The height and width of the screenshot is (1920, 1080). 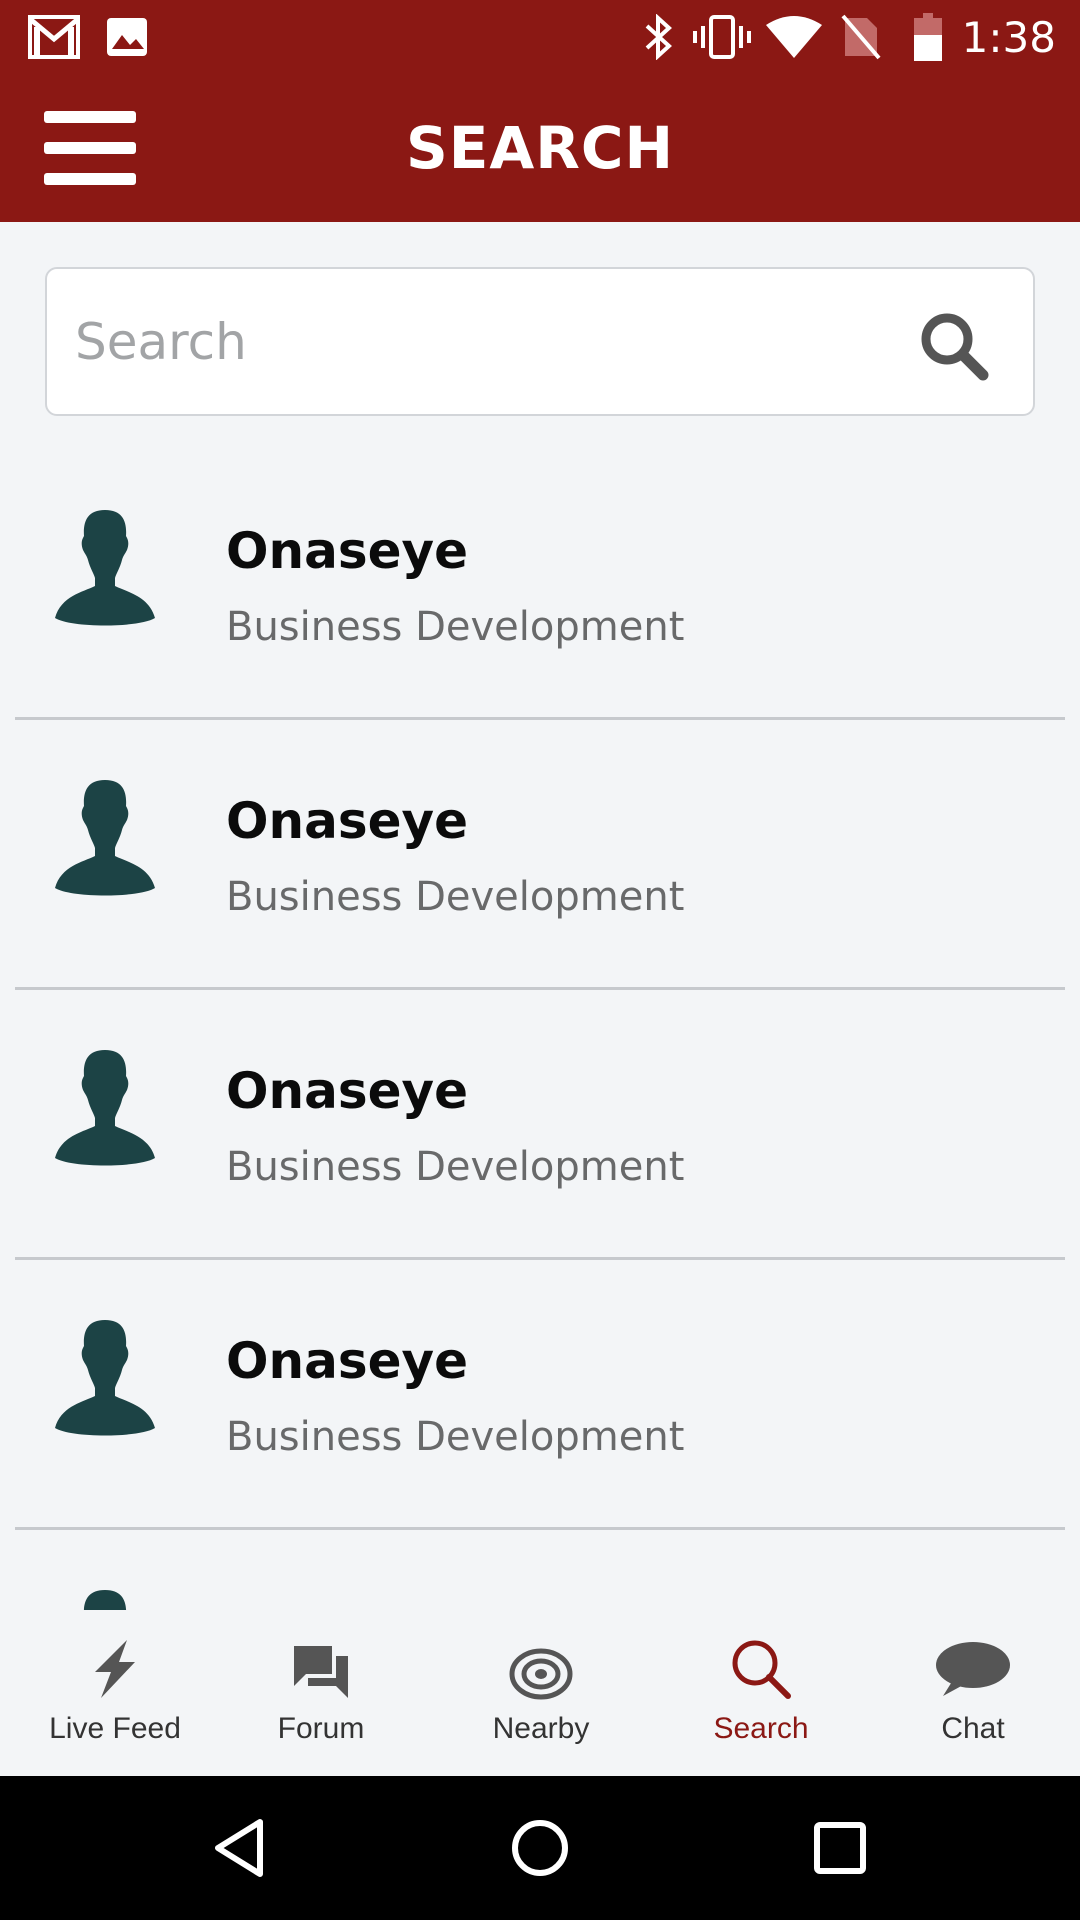 I want to click on nav-search: Search, so click(x=761, y=1693).